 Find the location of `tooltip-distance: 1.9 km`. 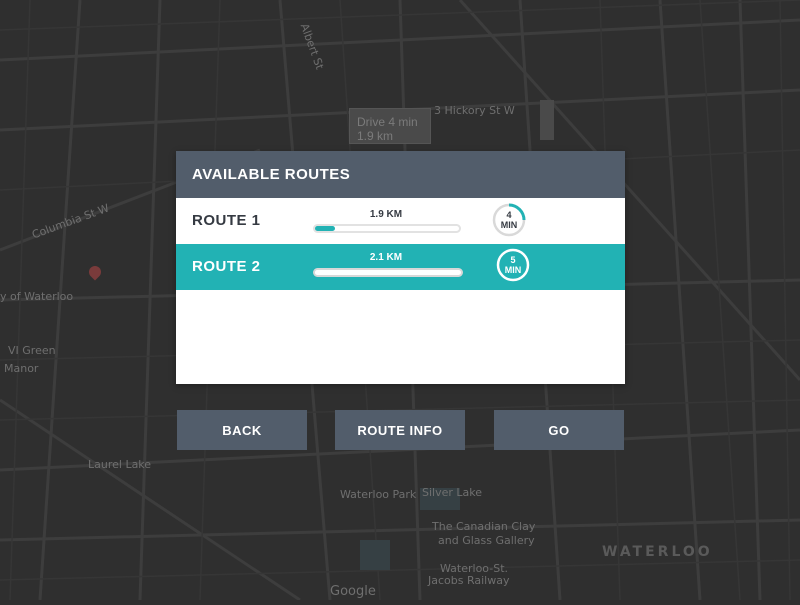

tooltip-distance: 1.9 km is located at coordinates (375, 136).